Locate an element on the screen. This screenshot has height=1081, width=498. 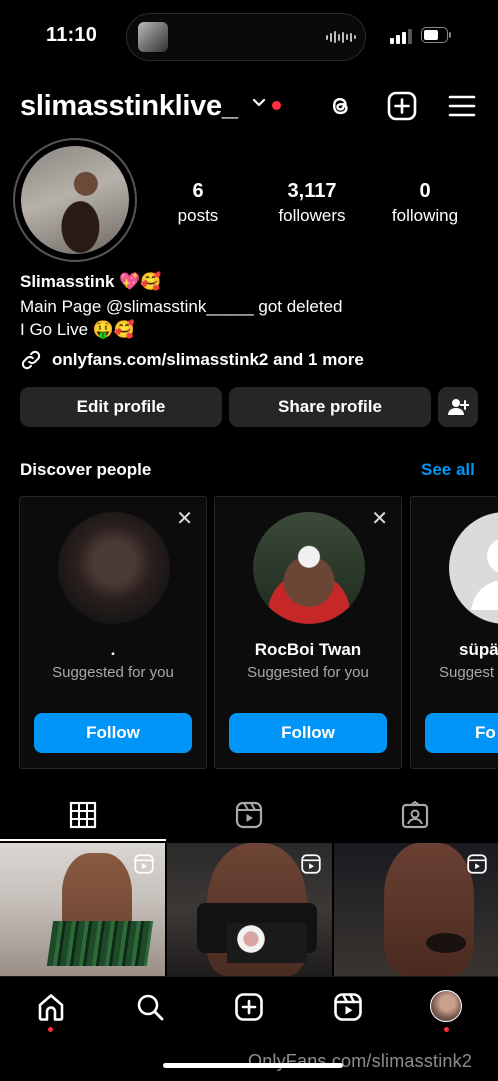
battery-icon is located at coordinates (434, 35).